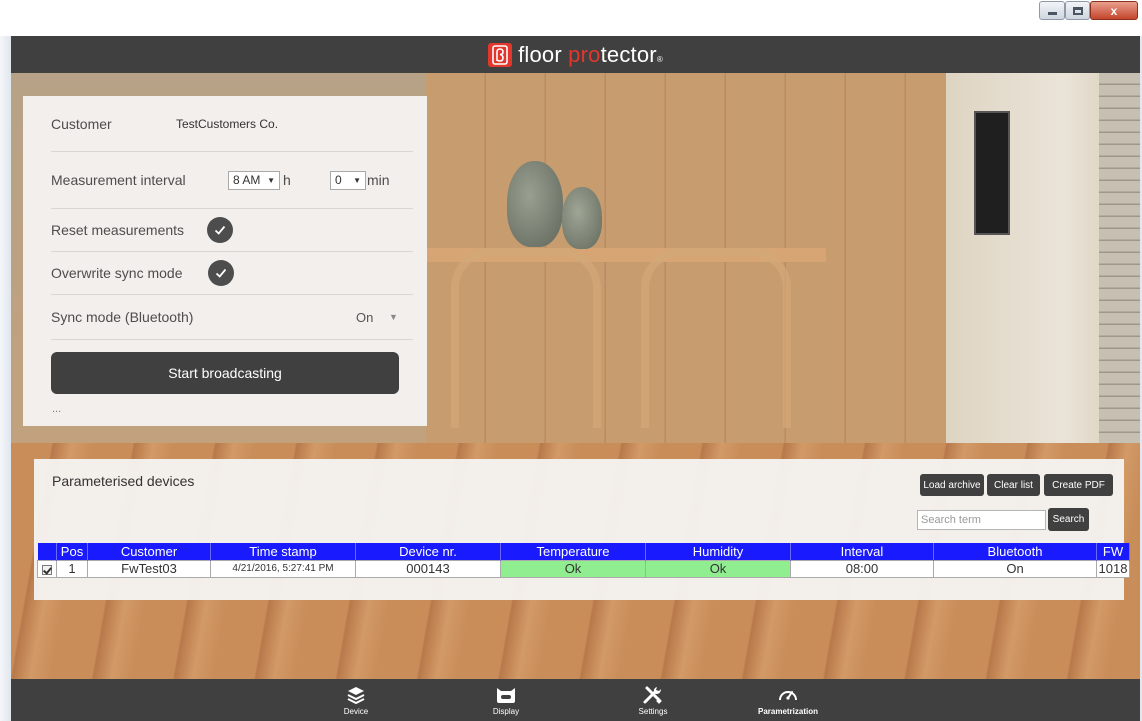 This screenshot has height=721, width=1142. Describe the element at coordinates (81, 123) in the screenshot. I see `customer-label: Customer` at that location.